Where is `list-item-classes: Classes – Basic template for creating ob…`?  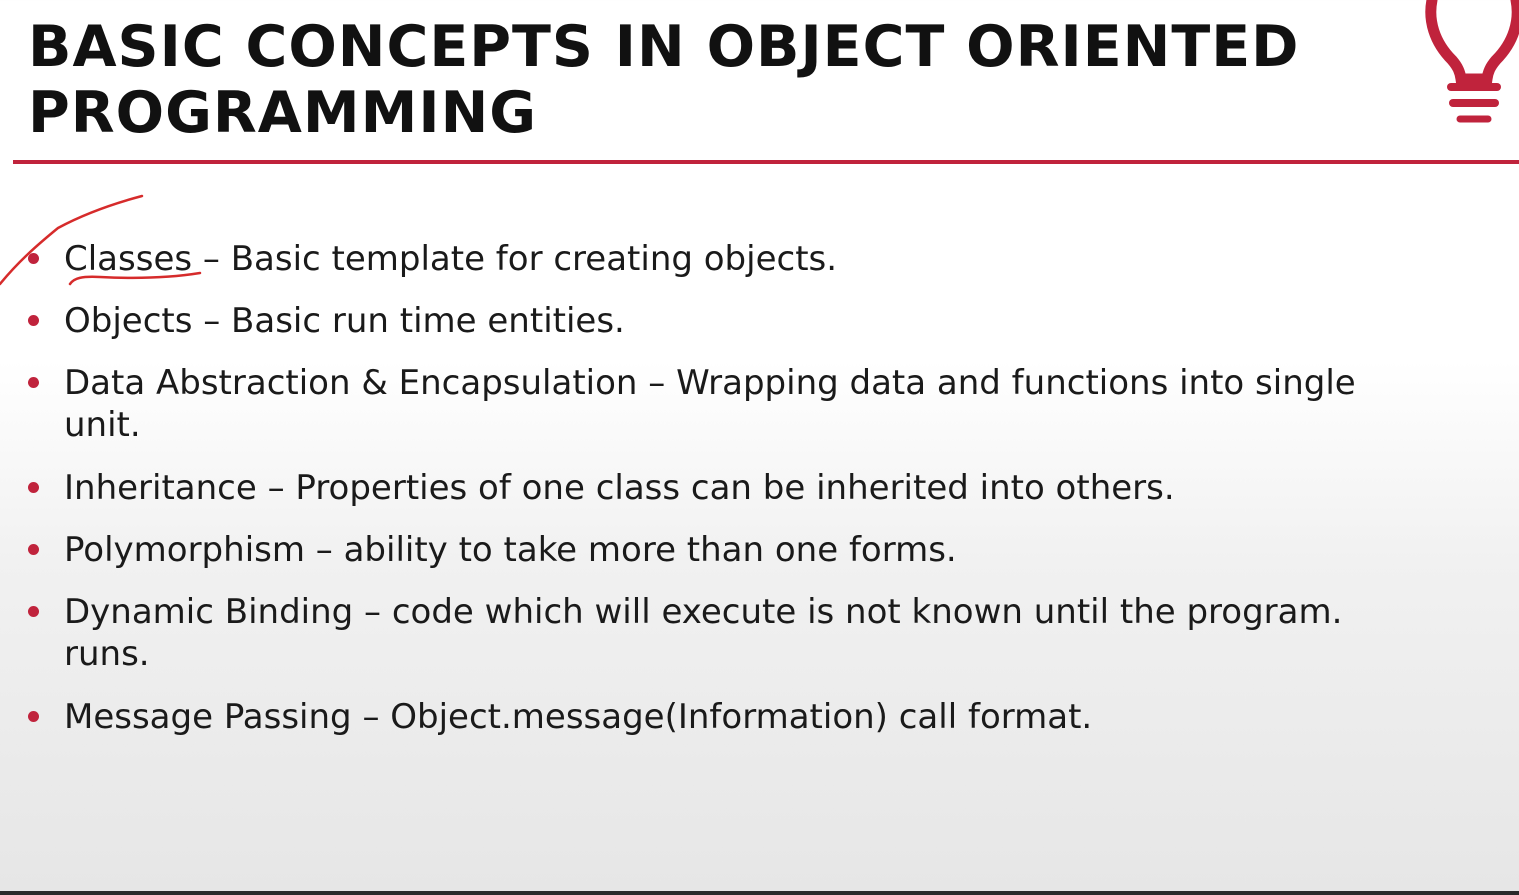
list-item-classes: Classes – Basic template for creating ob… is located at coordinates (745, 259).